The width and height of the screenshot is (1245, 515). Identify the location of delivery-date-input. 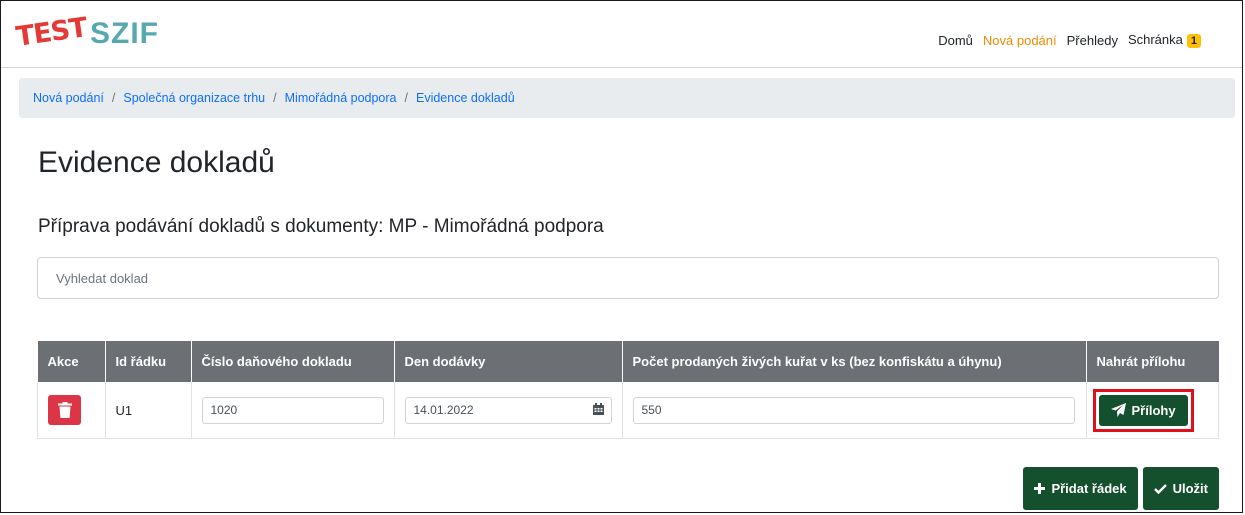
(508, 410).